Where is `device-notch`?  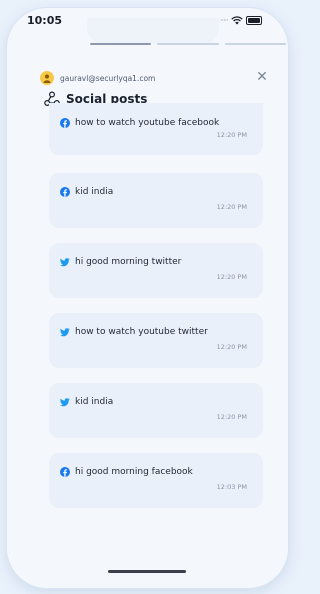 device-notch is located at coordinates (153, 31).